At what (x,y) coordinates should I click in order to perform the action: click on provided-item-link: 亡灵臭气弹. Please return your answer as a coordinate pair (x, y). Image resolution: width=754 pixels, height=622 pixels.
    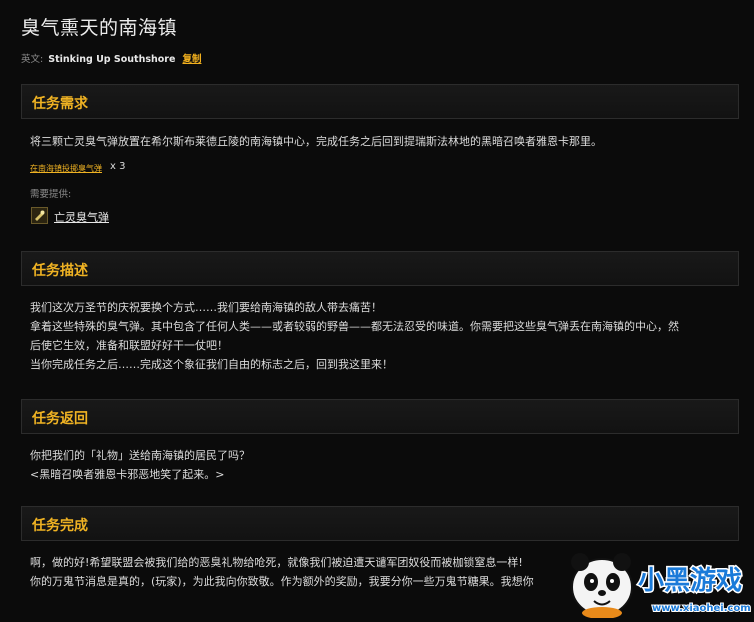
    Looking at the image, I should click on (81, 217).